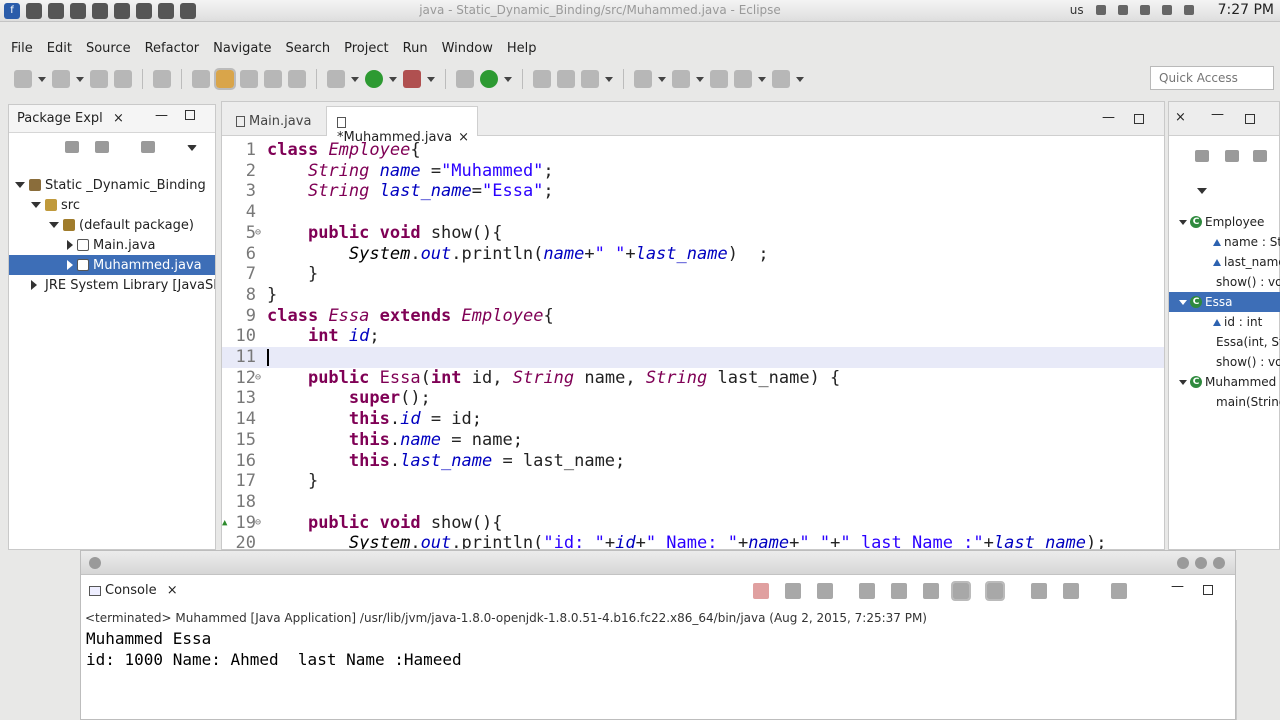  Describe the element at coordinates (1077, 10) in the screenshot. I see `keyboard-layout: us` at that location.